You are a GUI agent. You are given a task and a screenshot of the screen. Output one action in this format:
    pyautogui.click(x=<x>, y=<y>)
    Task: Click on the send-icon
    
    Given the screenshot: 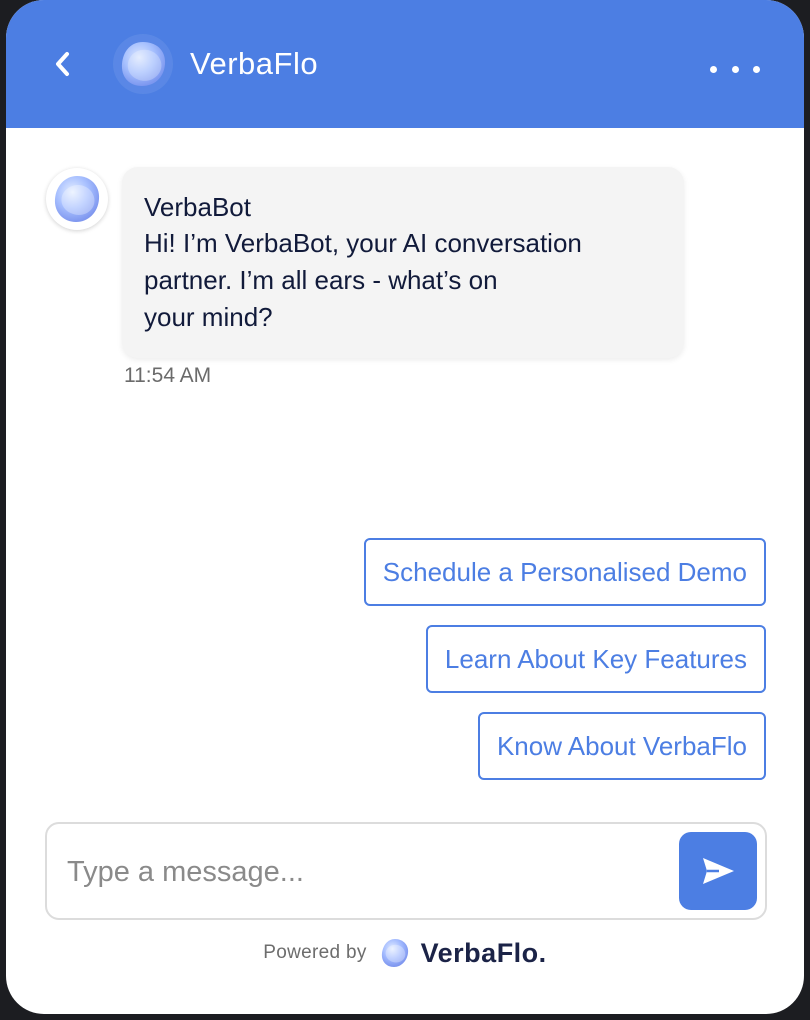 What is the action you would take?
    pyautogui.click(x=718, y=871)
    